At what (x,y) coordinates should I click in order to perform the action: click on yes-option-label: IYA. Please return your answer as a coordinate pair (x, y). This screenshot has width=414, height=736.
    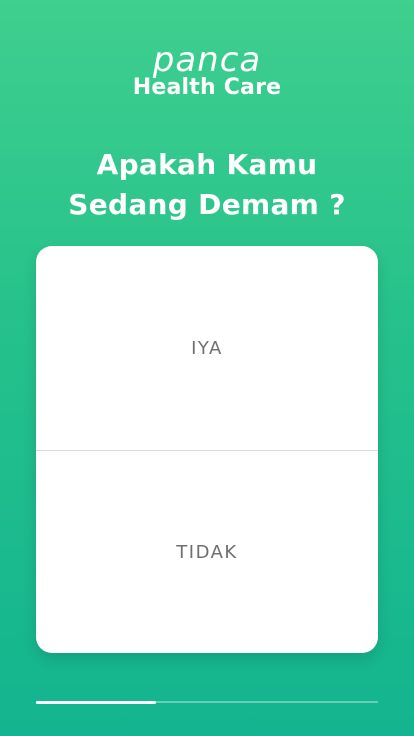
    Looking at the image, I should click on (207, 348).